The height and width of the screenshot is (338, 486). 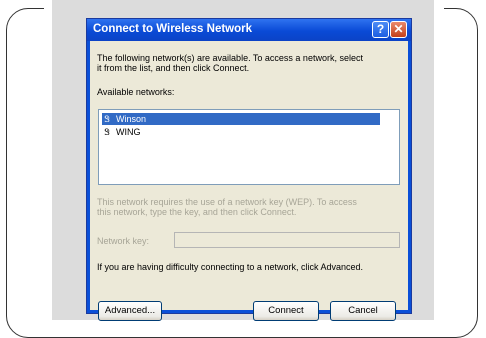 I want to click on help-button: ?, so click(x=380, y=29).